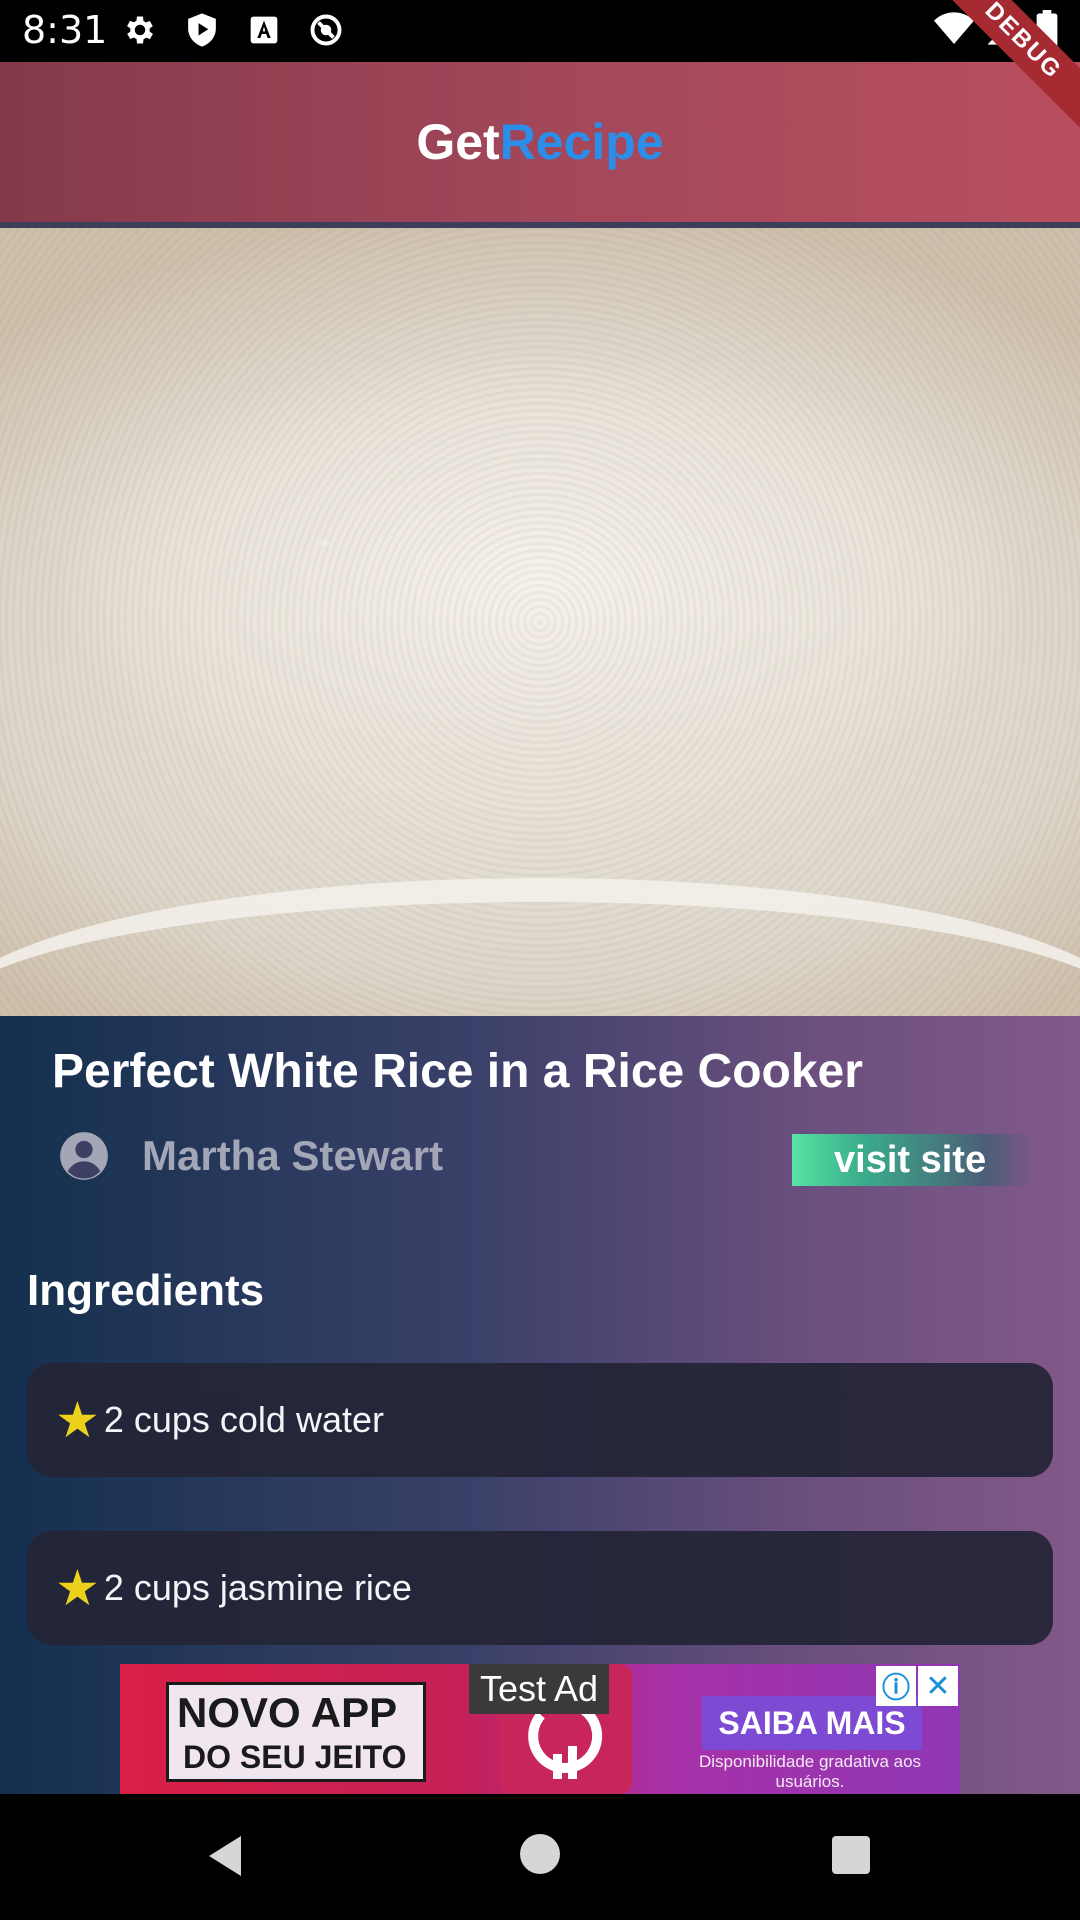 The width and height of the screenshot is (1080, 1920). I want to click on ingredient-item: ★ 2 cups jasmine rice, so click(540, 1588).